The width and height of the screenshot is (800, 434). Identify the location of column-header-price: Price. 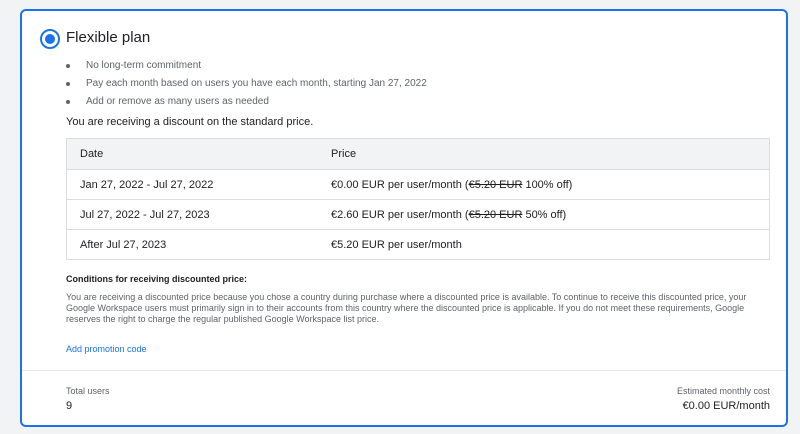
(544, 154).